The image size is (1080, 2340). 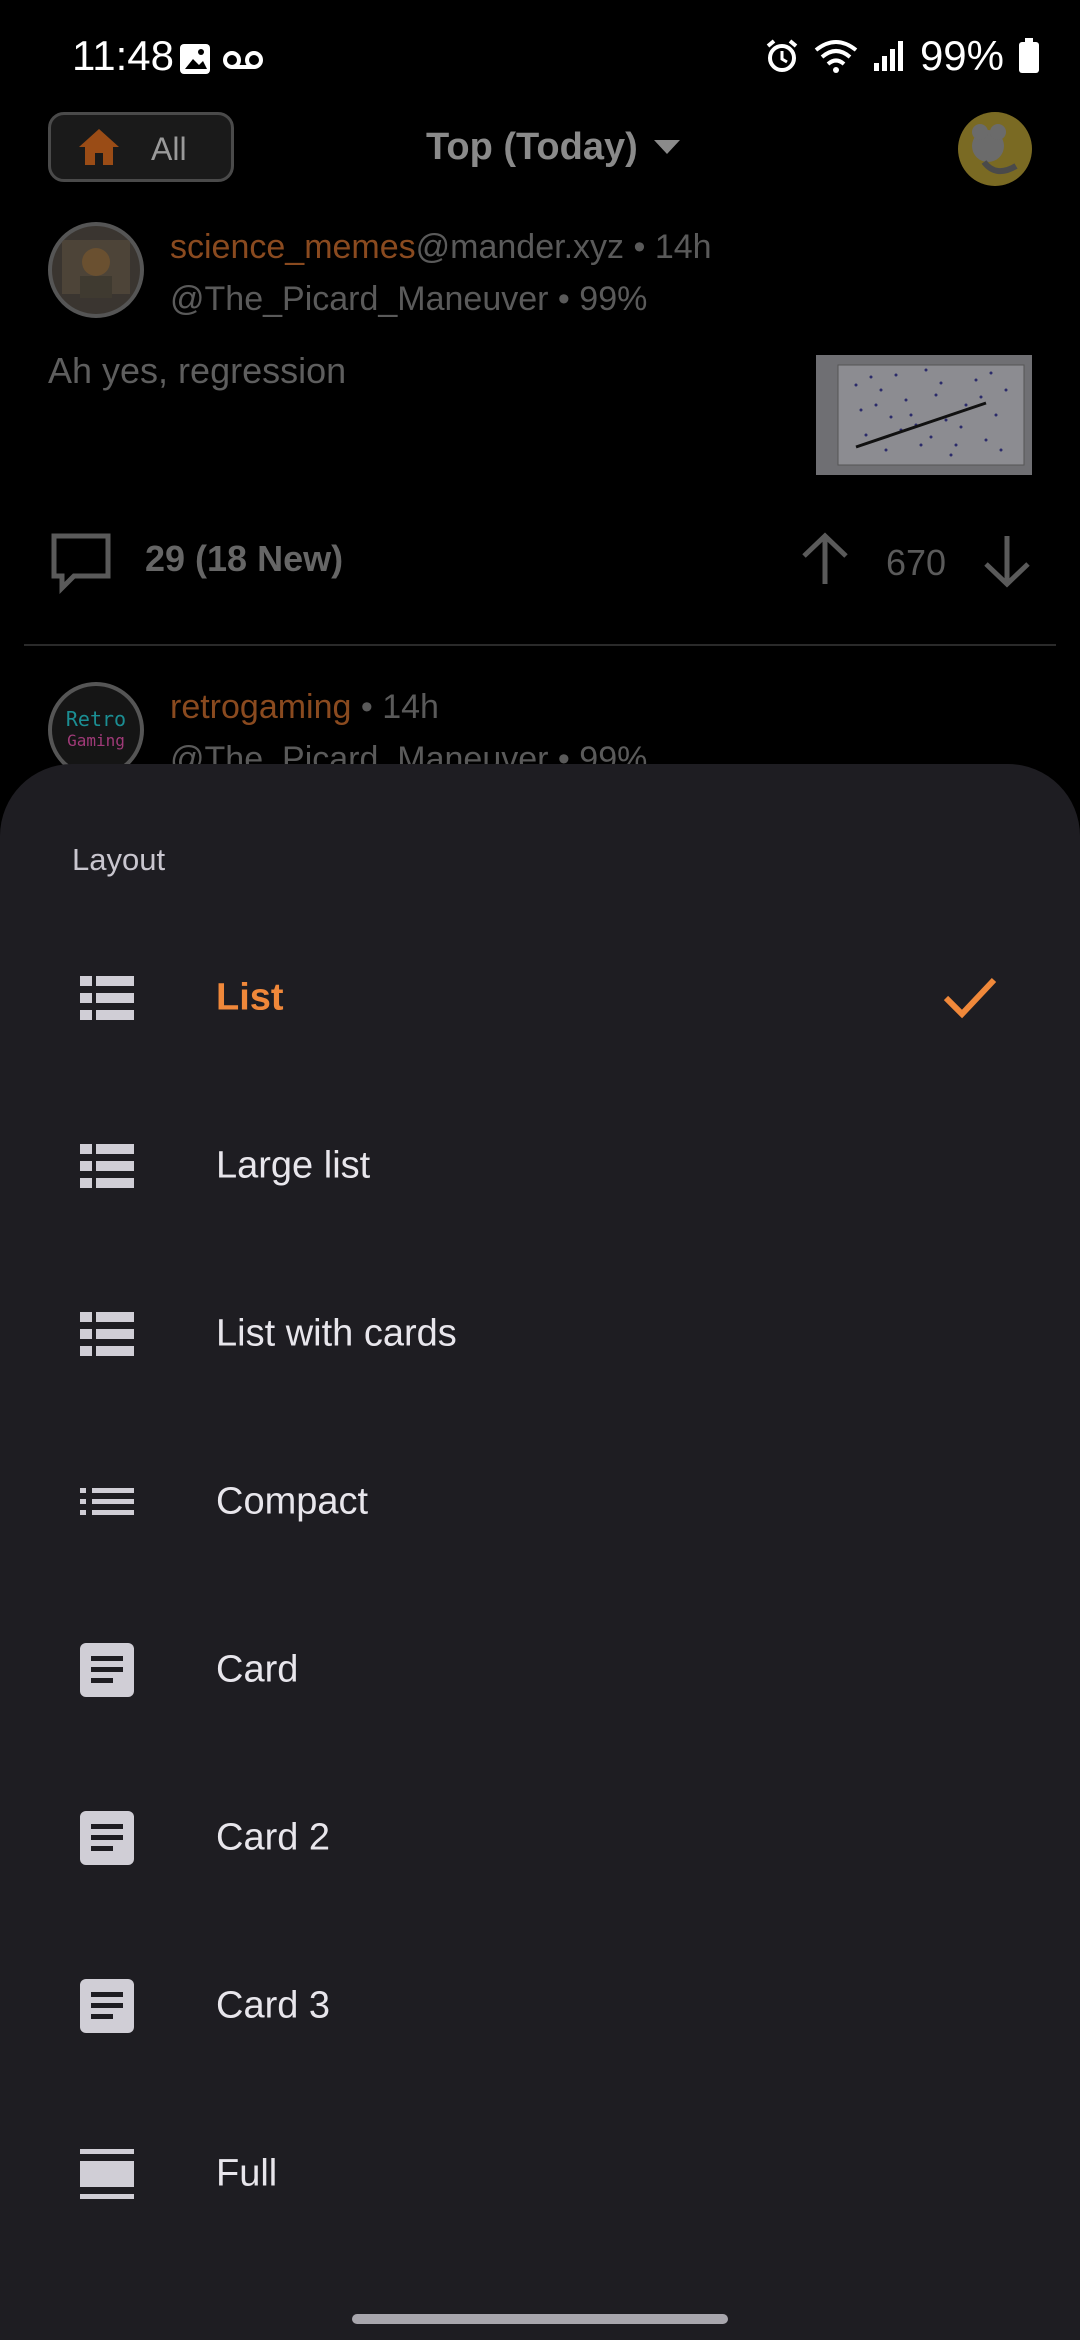 I want to click on layout-option-label: Card, so click(x=257, y=1669).